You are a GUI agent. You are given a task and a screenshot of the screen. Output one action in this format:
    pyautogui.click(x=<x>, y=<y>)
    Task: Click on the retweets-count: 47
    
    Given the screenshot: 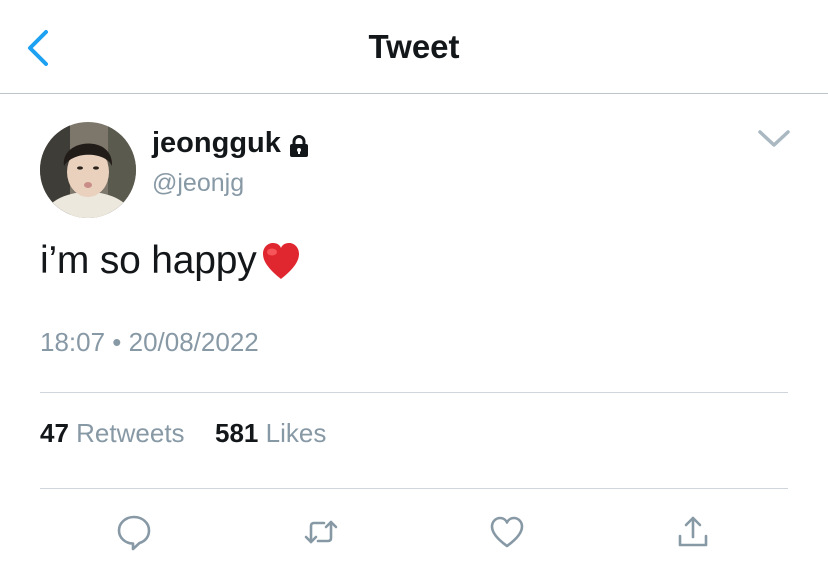 What is the action you would take?
    pyautogui.click(x=54, y=433)
    